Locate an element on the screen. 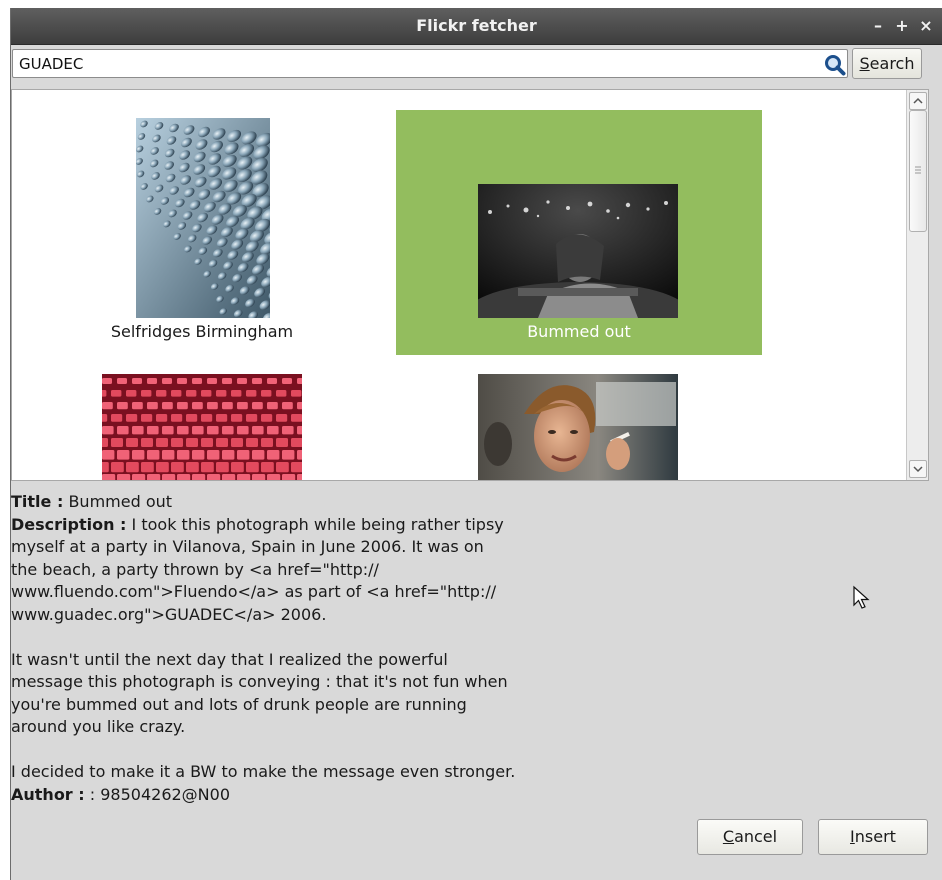  grip-icon is located at coordinates (918, 170).